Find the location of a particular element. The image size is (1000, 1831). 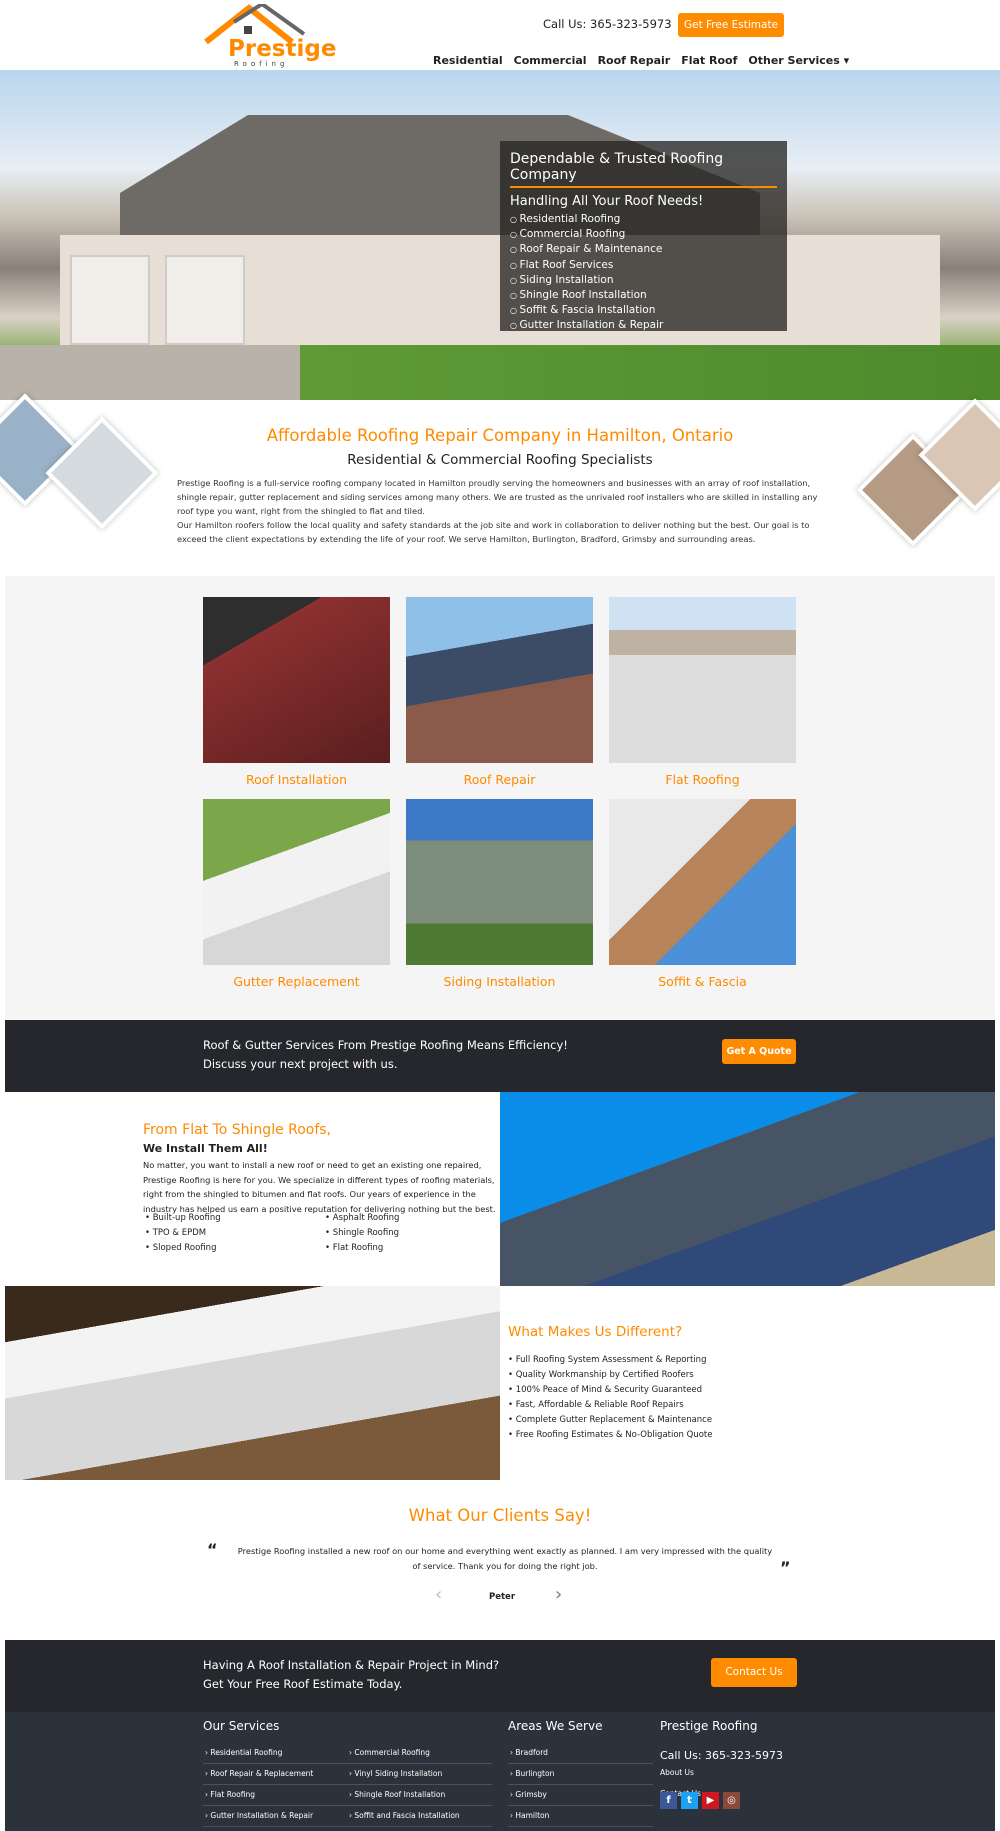

footer-link: Flat Roofing is located at coordinates (275, 1795).